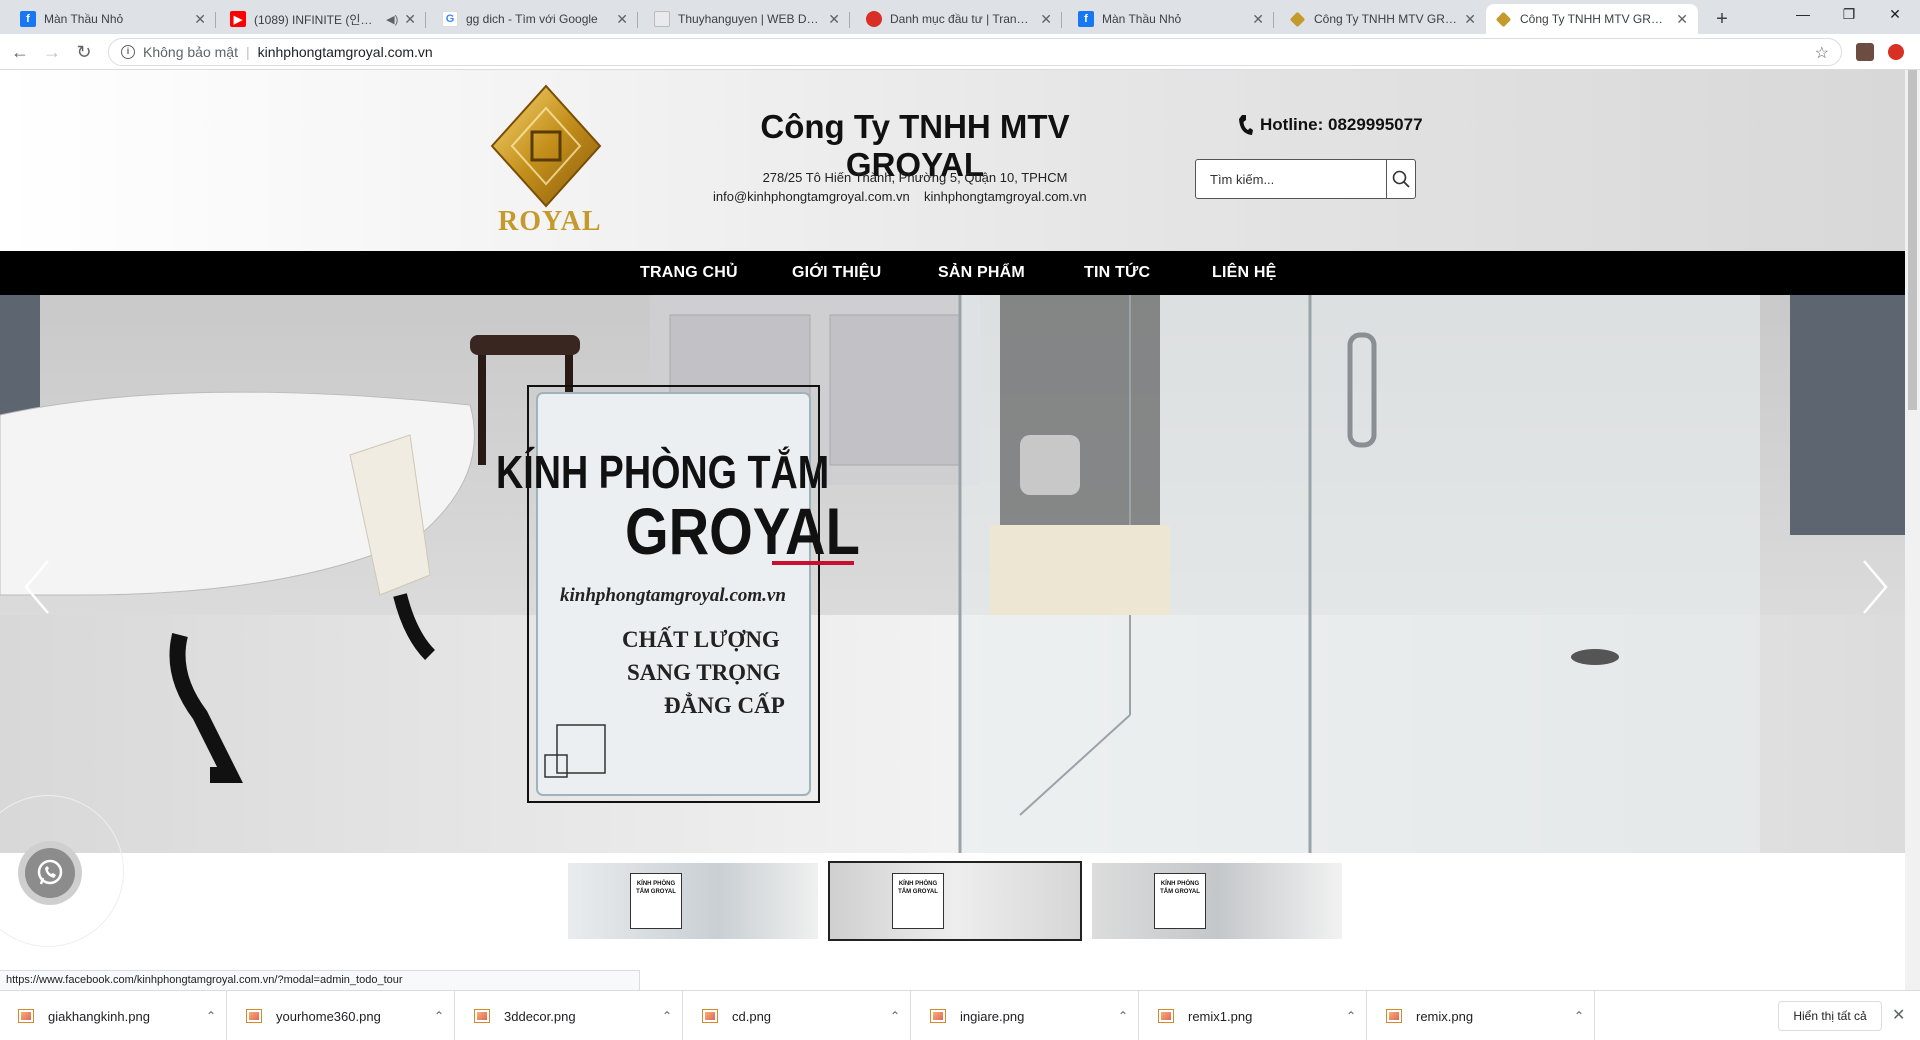  What do you see at coordinates (1481, 1015) in the screenshot?
I see `download-item: remix.png ⌃` at bounding box center [1481, 1015].